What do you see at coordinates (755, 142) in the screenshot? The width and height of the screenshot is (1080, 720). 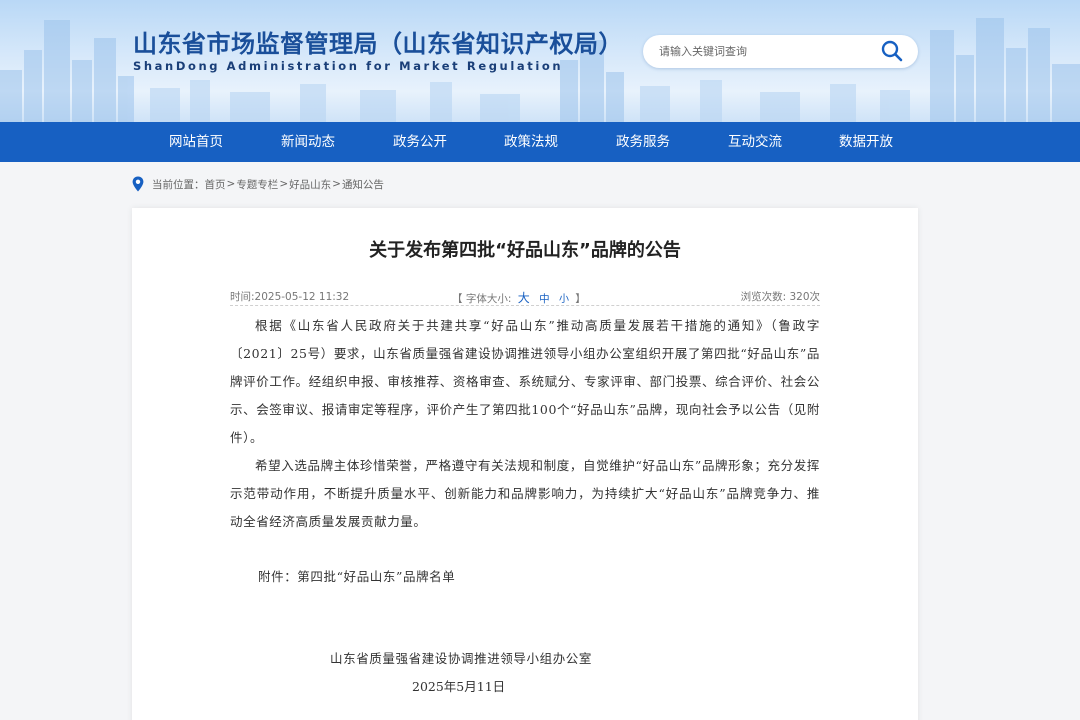 I see `nav-item-interaction: 互动交流` at bounding box center [755, 142].